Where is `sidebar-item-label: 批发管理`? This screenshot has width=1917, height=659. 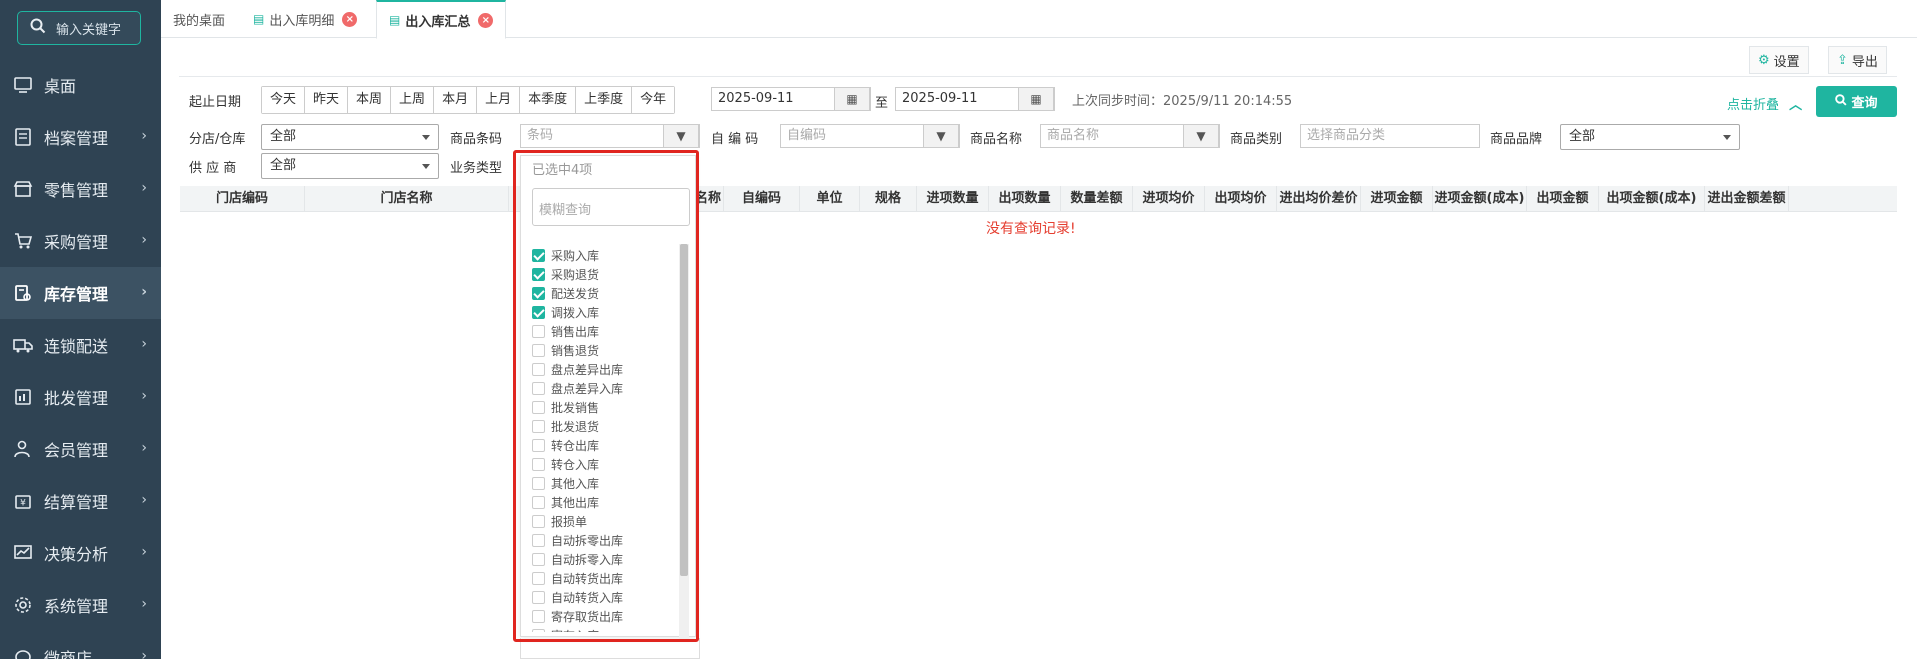
sidebar-item-label: 批发管理 is located at coordinates (76, 398).